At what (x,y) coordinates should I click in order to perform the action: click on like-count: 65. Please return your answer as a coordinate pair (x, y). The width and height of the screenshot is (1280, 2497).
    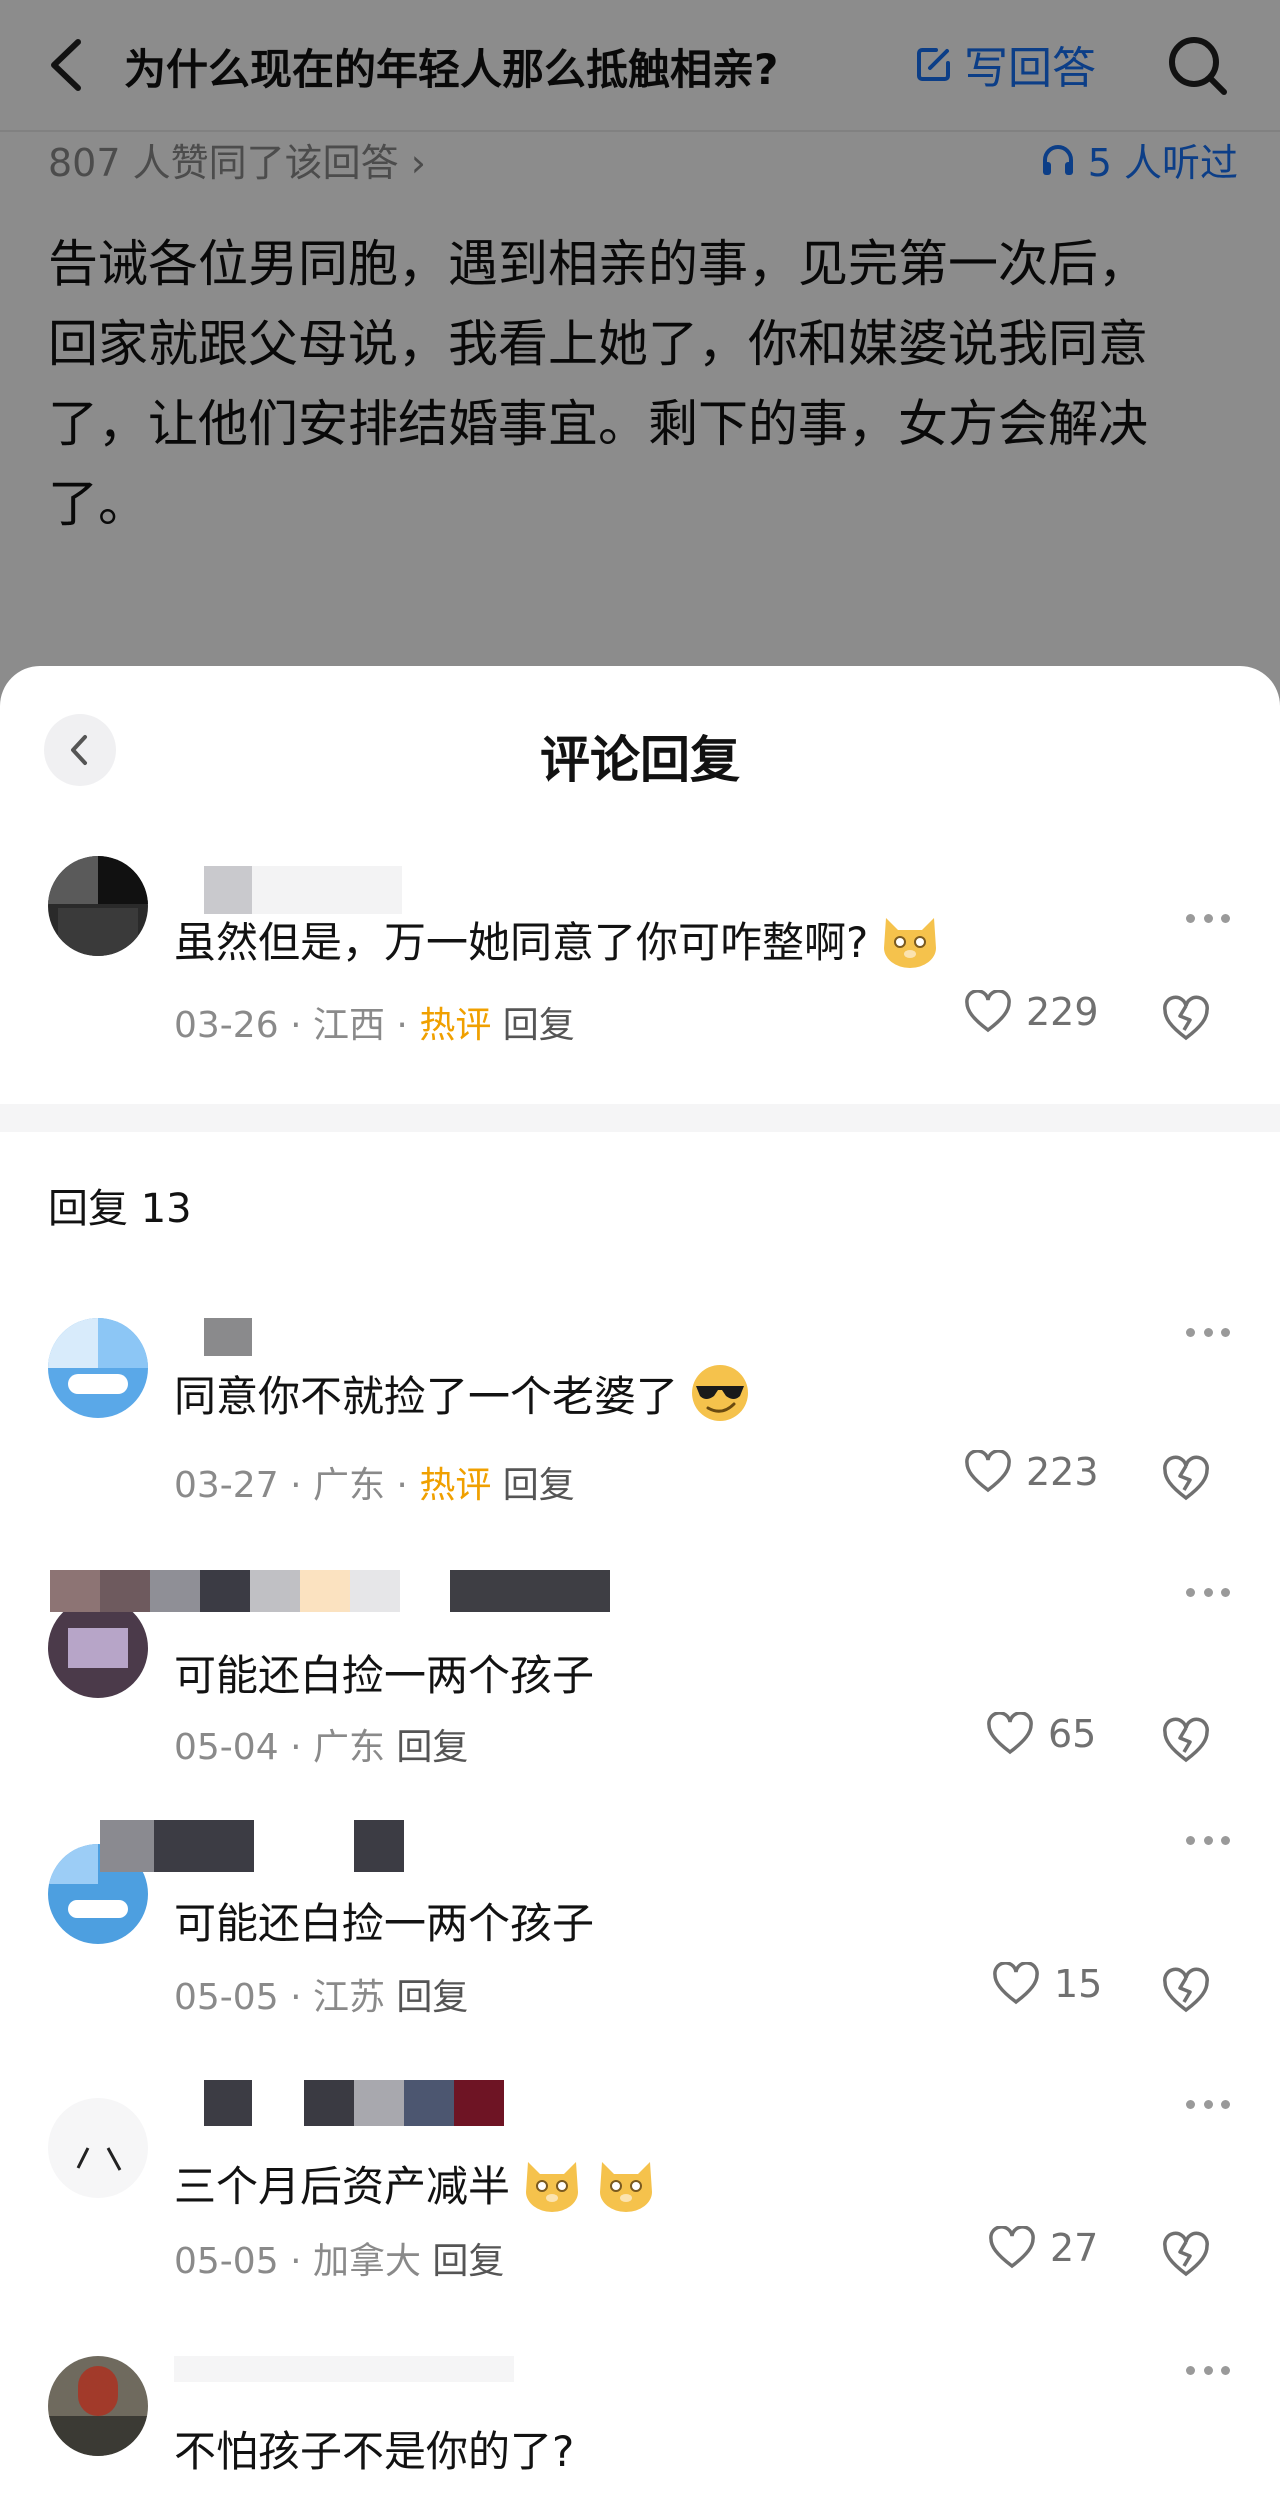
    Looking at the image, I should click on (1072, 1734).